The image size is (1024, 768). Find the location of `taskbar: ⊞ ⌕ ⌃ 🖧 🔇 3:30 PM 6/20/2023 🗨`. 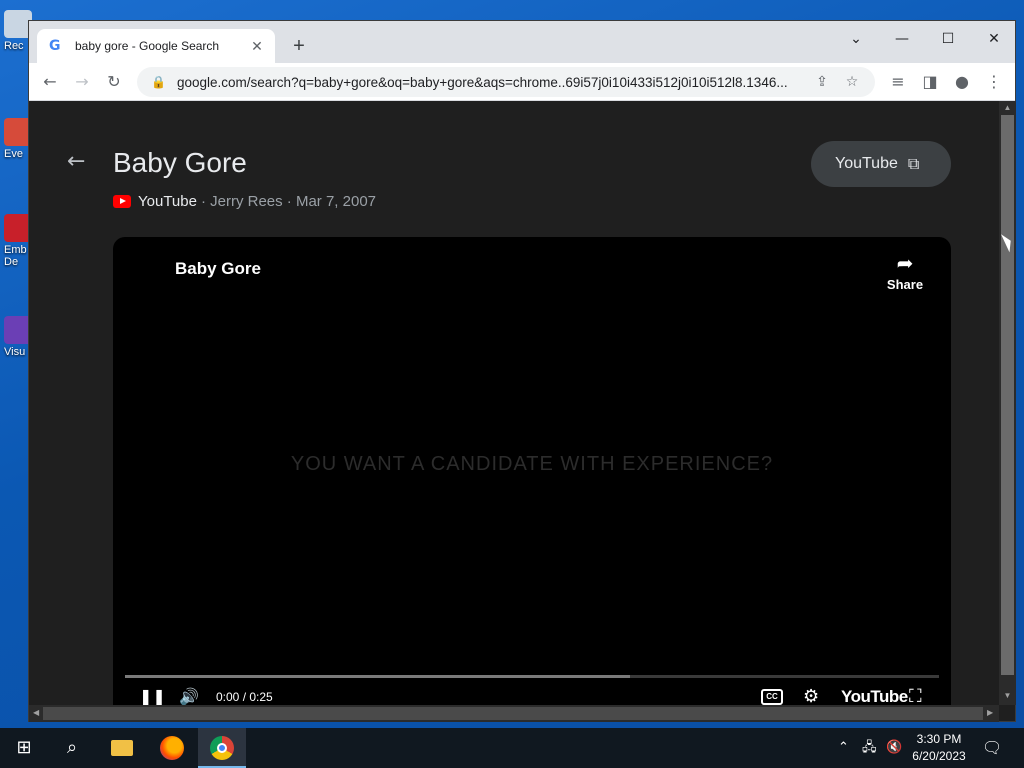

taskbar: ⊞ ⌕ ⌃ 🖧 🔇 3:30 PM 6/20/2023 🗨 is located at coordinates (512, 748).